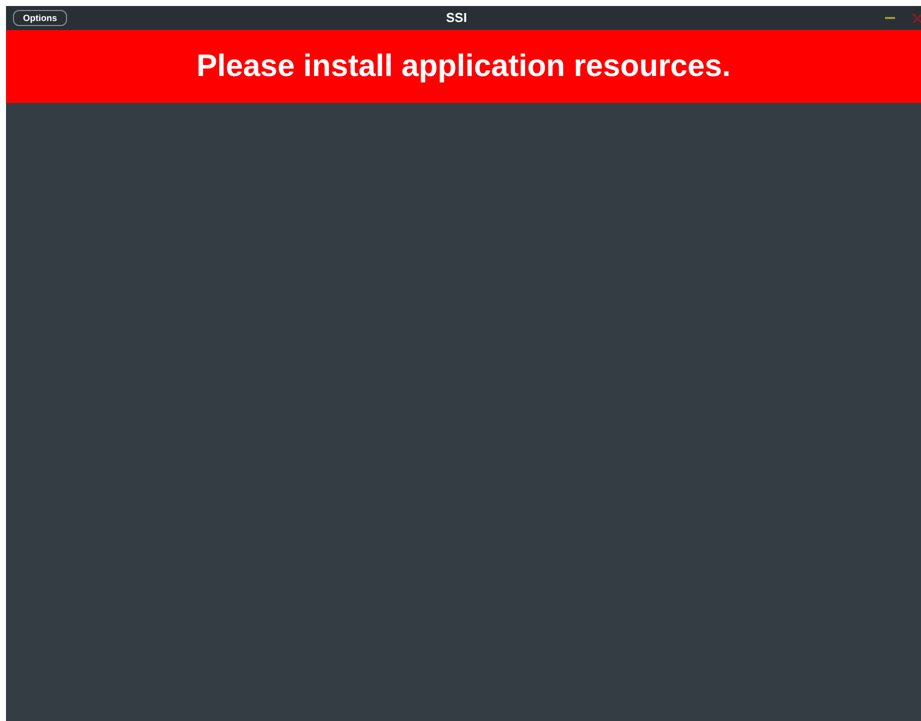 This screenshot has height=721, width=921. Describe the element at coordinates (916, 18) in the screenshot. I see `close-icon` at that location.